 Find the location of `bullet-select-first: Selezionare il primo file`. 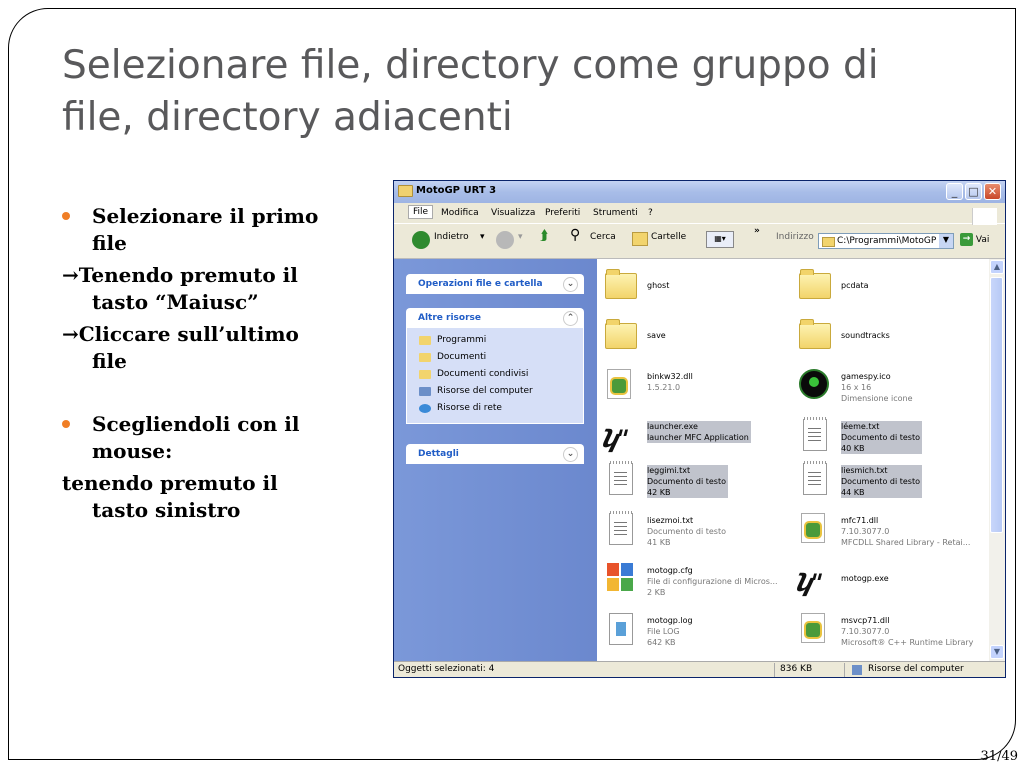

bullet-select-first: Selezionare il primo file is located at coordinates (212, 230).